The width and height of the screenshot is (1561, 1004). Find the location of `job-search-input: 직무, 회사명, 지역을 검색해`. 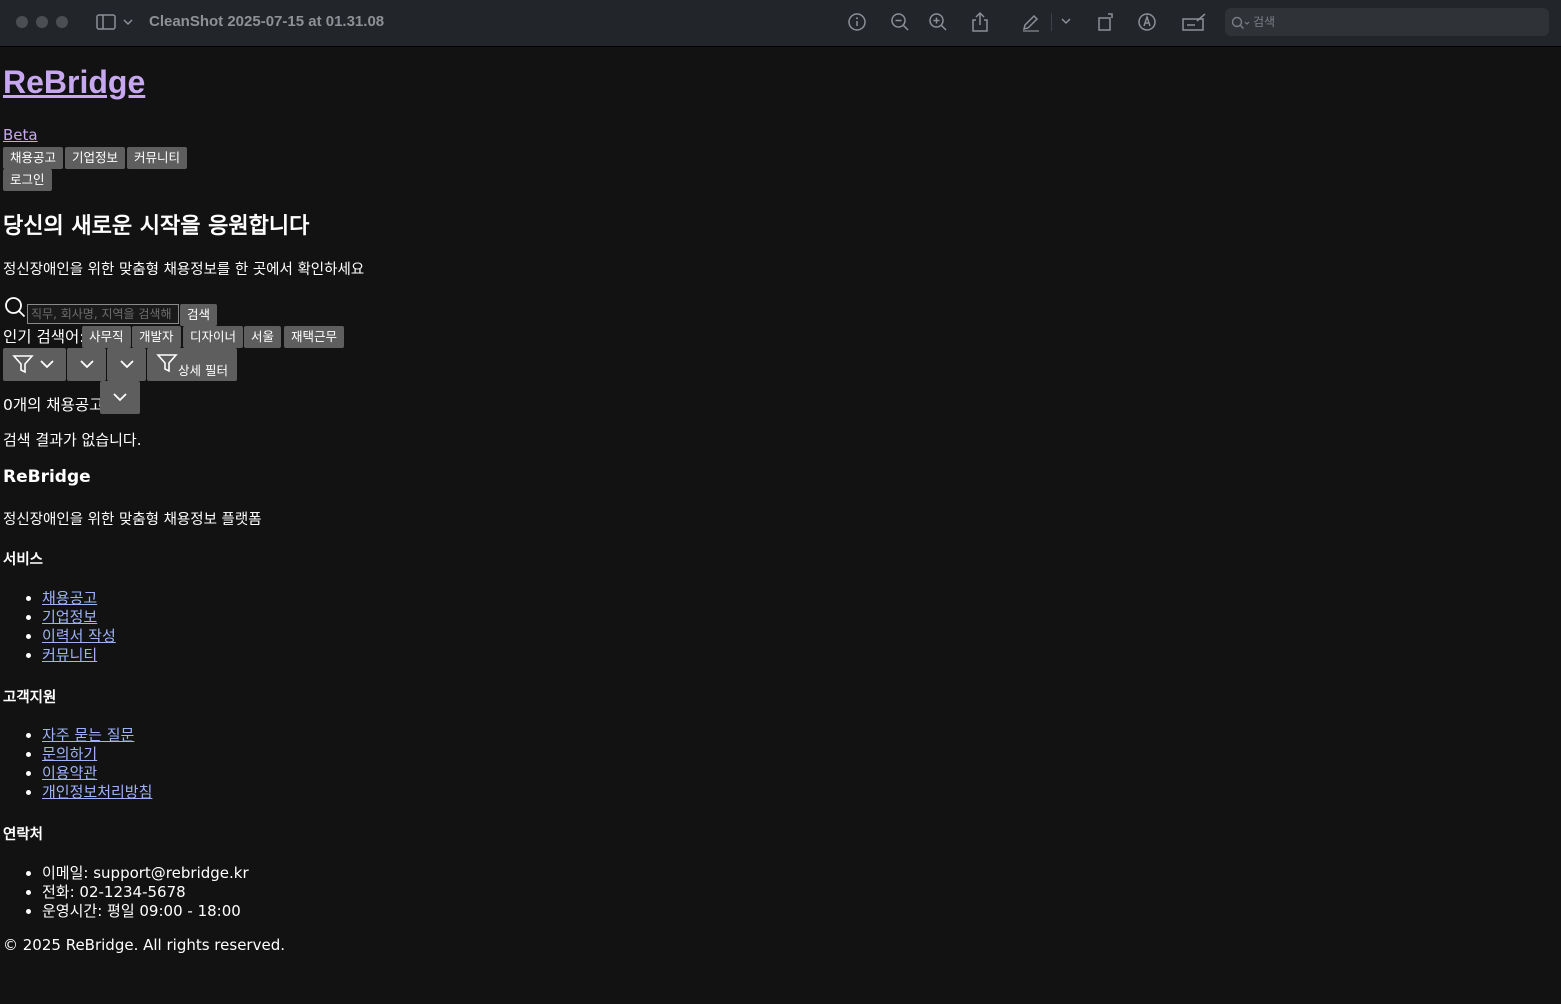

job-search-input: 직무, 회사명, 지역을 검색해 is located at coordinates (103, 314).